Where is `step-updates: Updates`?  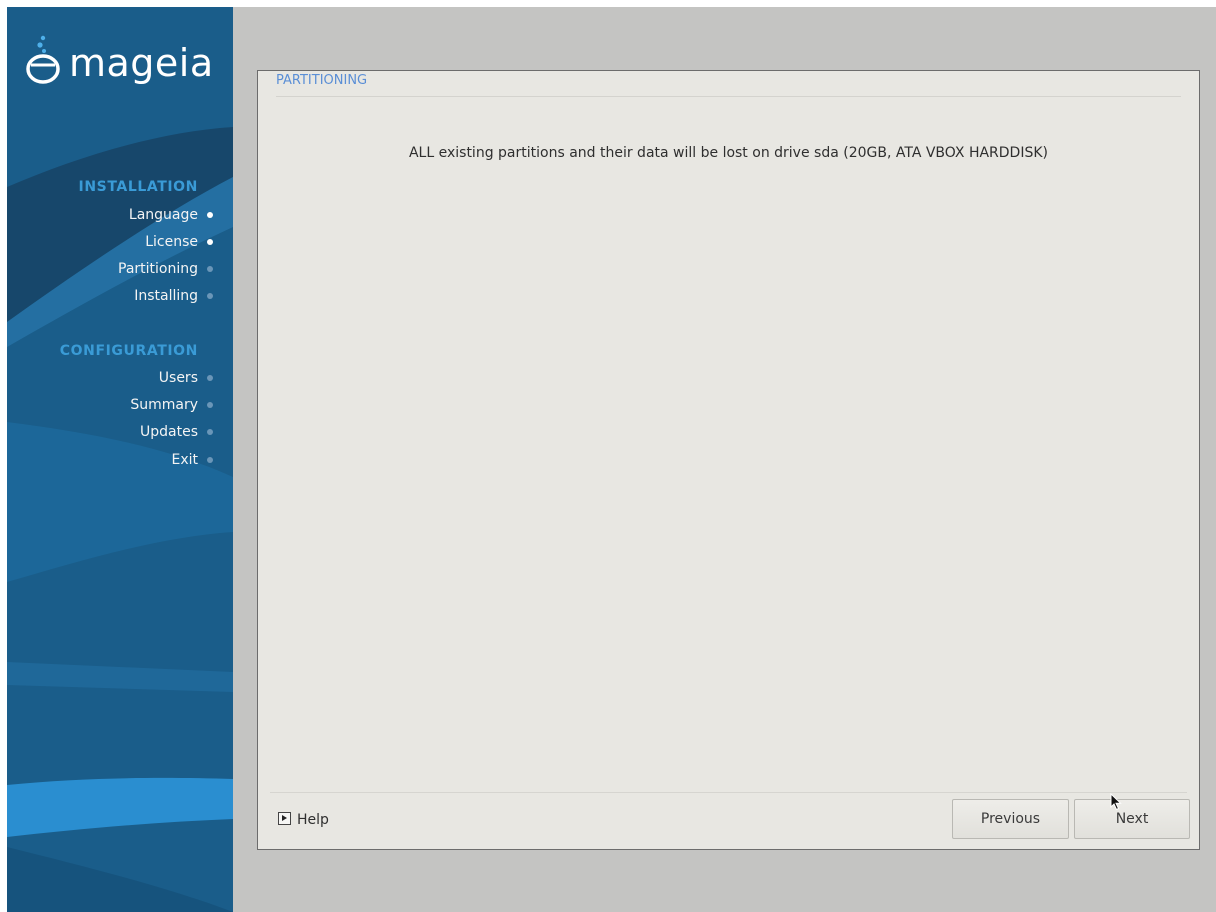
step-updates: Updates is located at coordinates (176, 432).